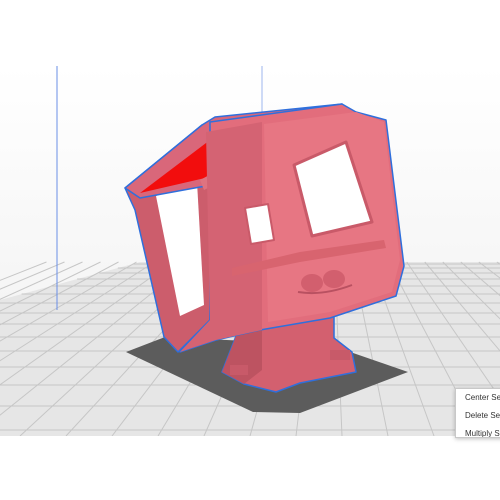  Describe the element at coordinates (478, 431) in the screenshot. I see `menu-item-multiply-selected: Multiply Selected` at that location.